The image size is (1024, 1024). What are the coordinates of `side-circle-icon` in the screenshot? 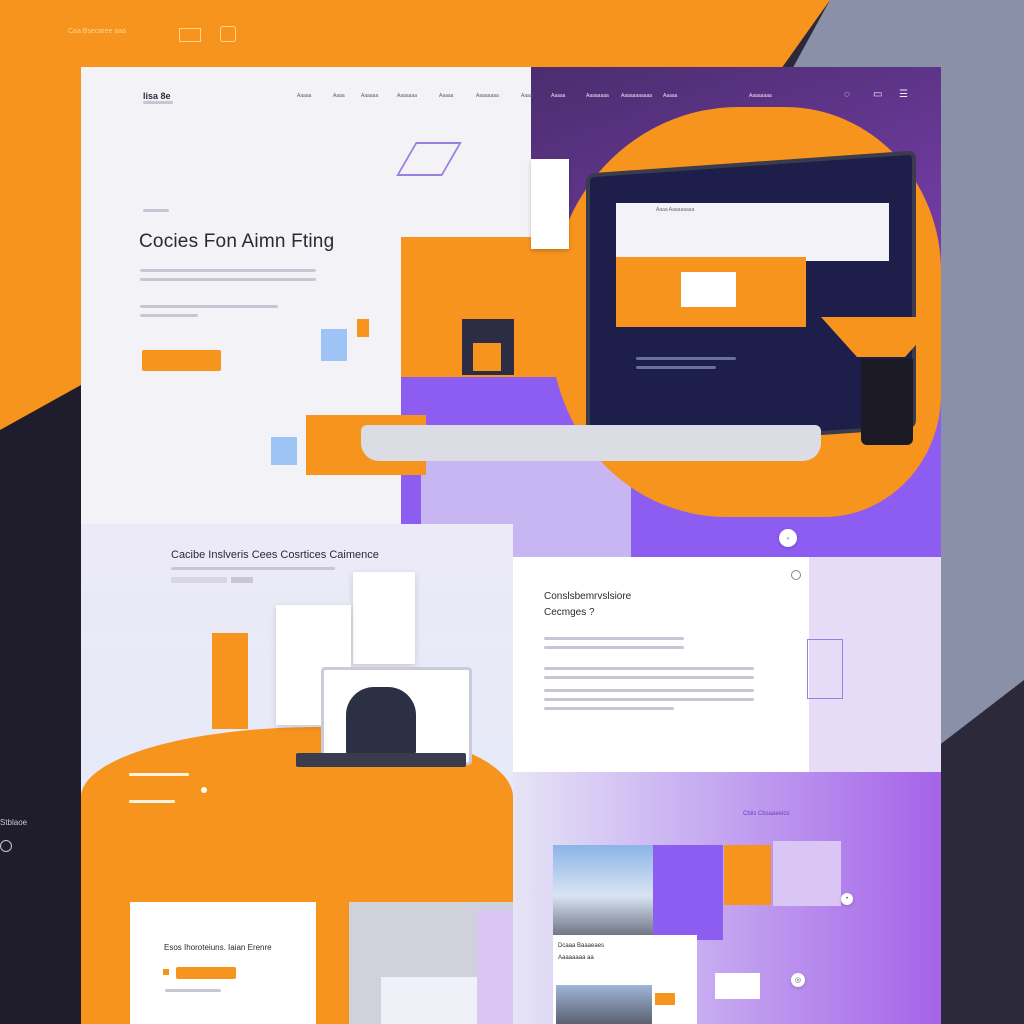 It's located at (6, 846).